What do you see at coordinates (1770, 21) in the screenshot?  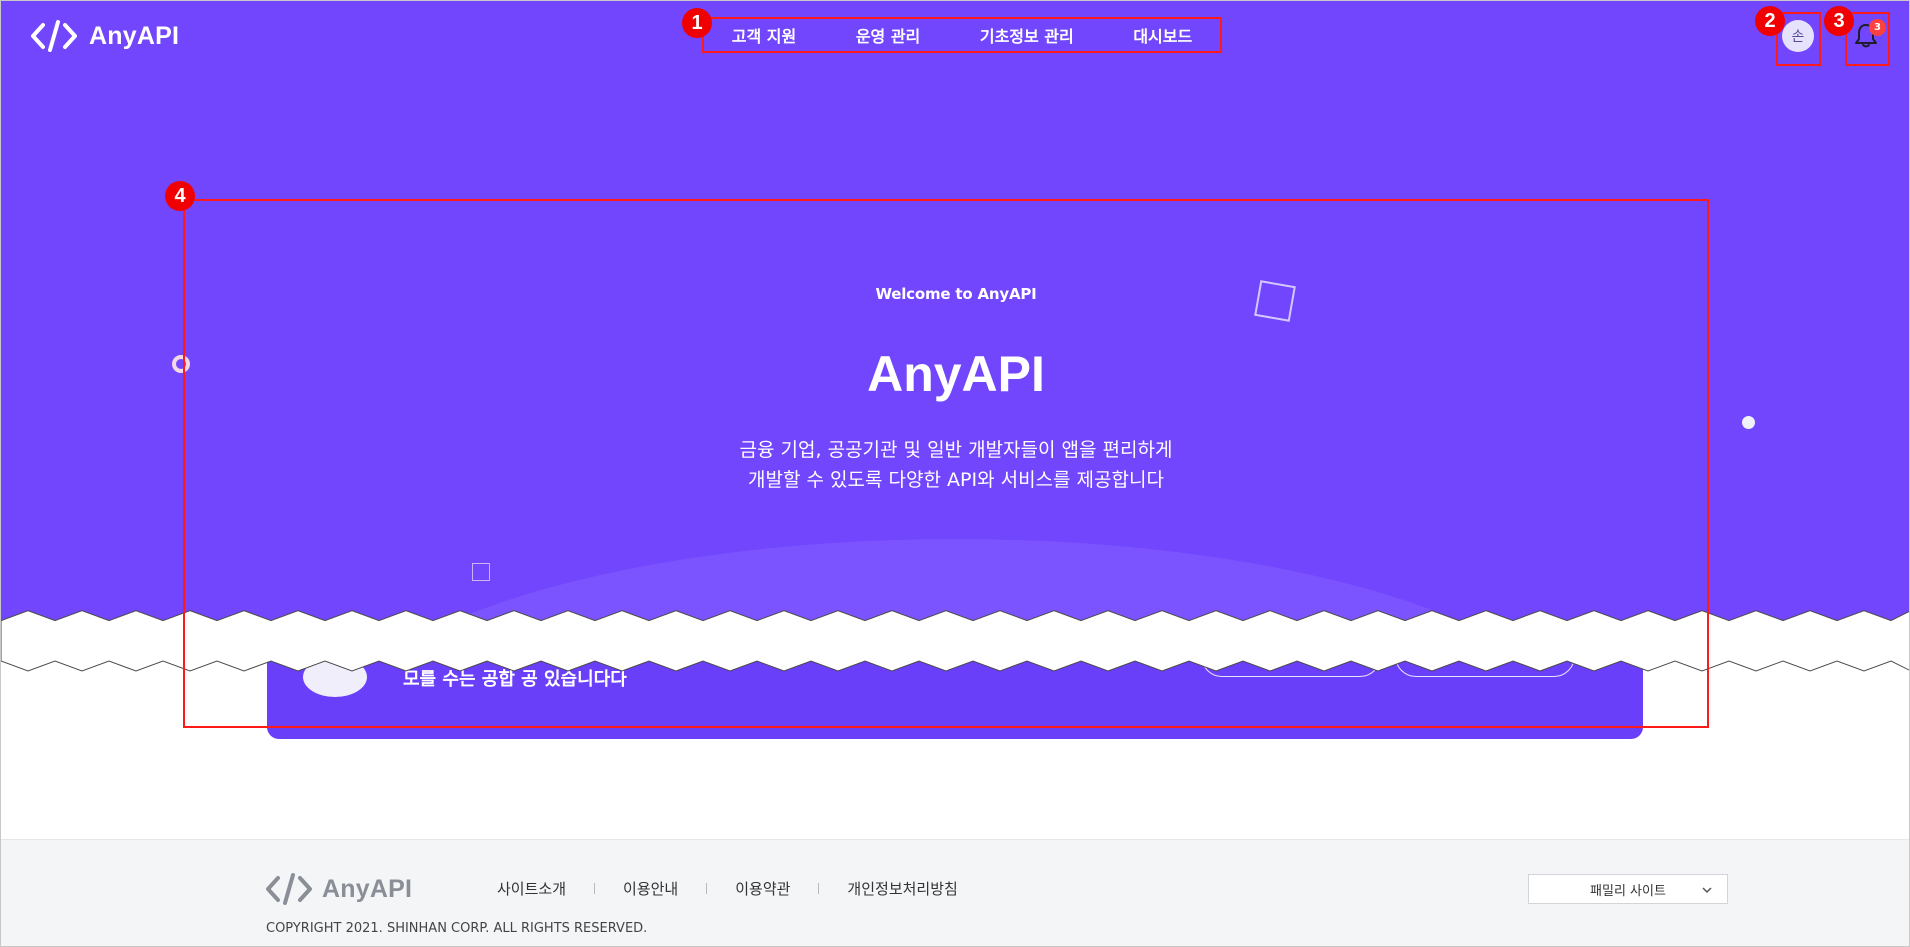 I see `annotation-badge-2: 2` at bounding box center [1770, 21].